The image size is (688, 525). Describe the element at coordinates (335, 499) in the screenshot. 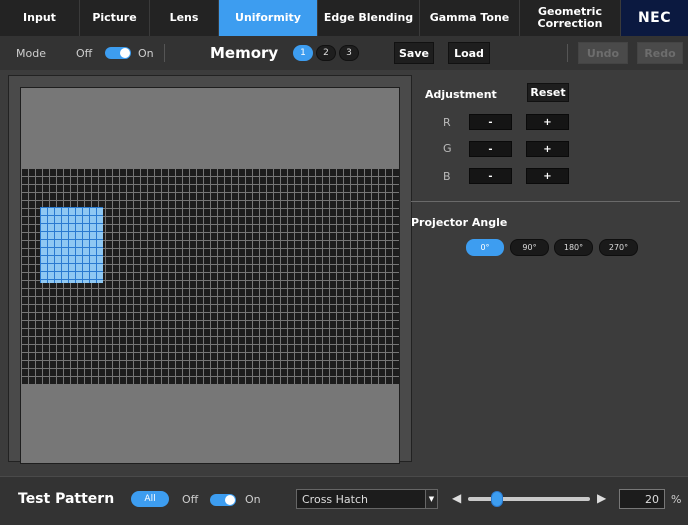

I see `pattern-select-value: Cross Hatch` at that location.